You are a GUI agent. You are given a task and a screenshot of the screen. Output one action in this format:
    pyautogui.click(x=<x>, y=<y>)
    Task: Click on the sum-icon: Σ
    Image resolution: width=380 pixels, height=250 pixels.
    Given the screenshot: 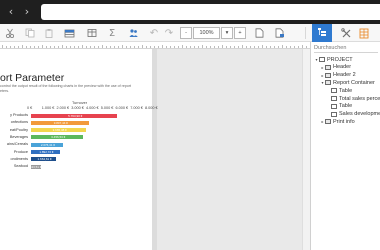 What is the action you would take?
    pyautogui.click(x=112, y=33)
    